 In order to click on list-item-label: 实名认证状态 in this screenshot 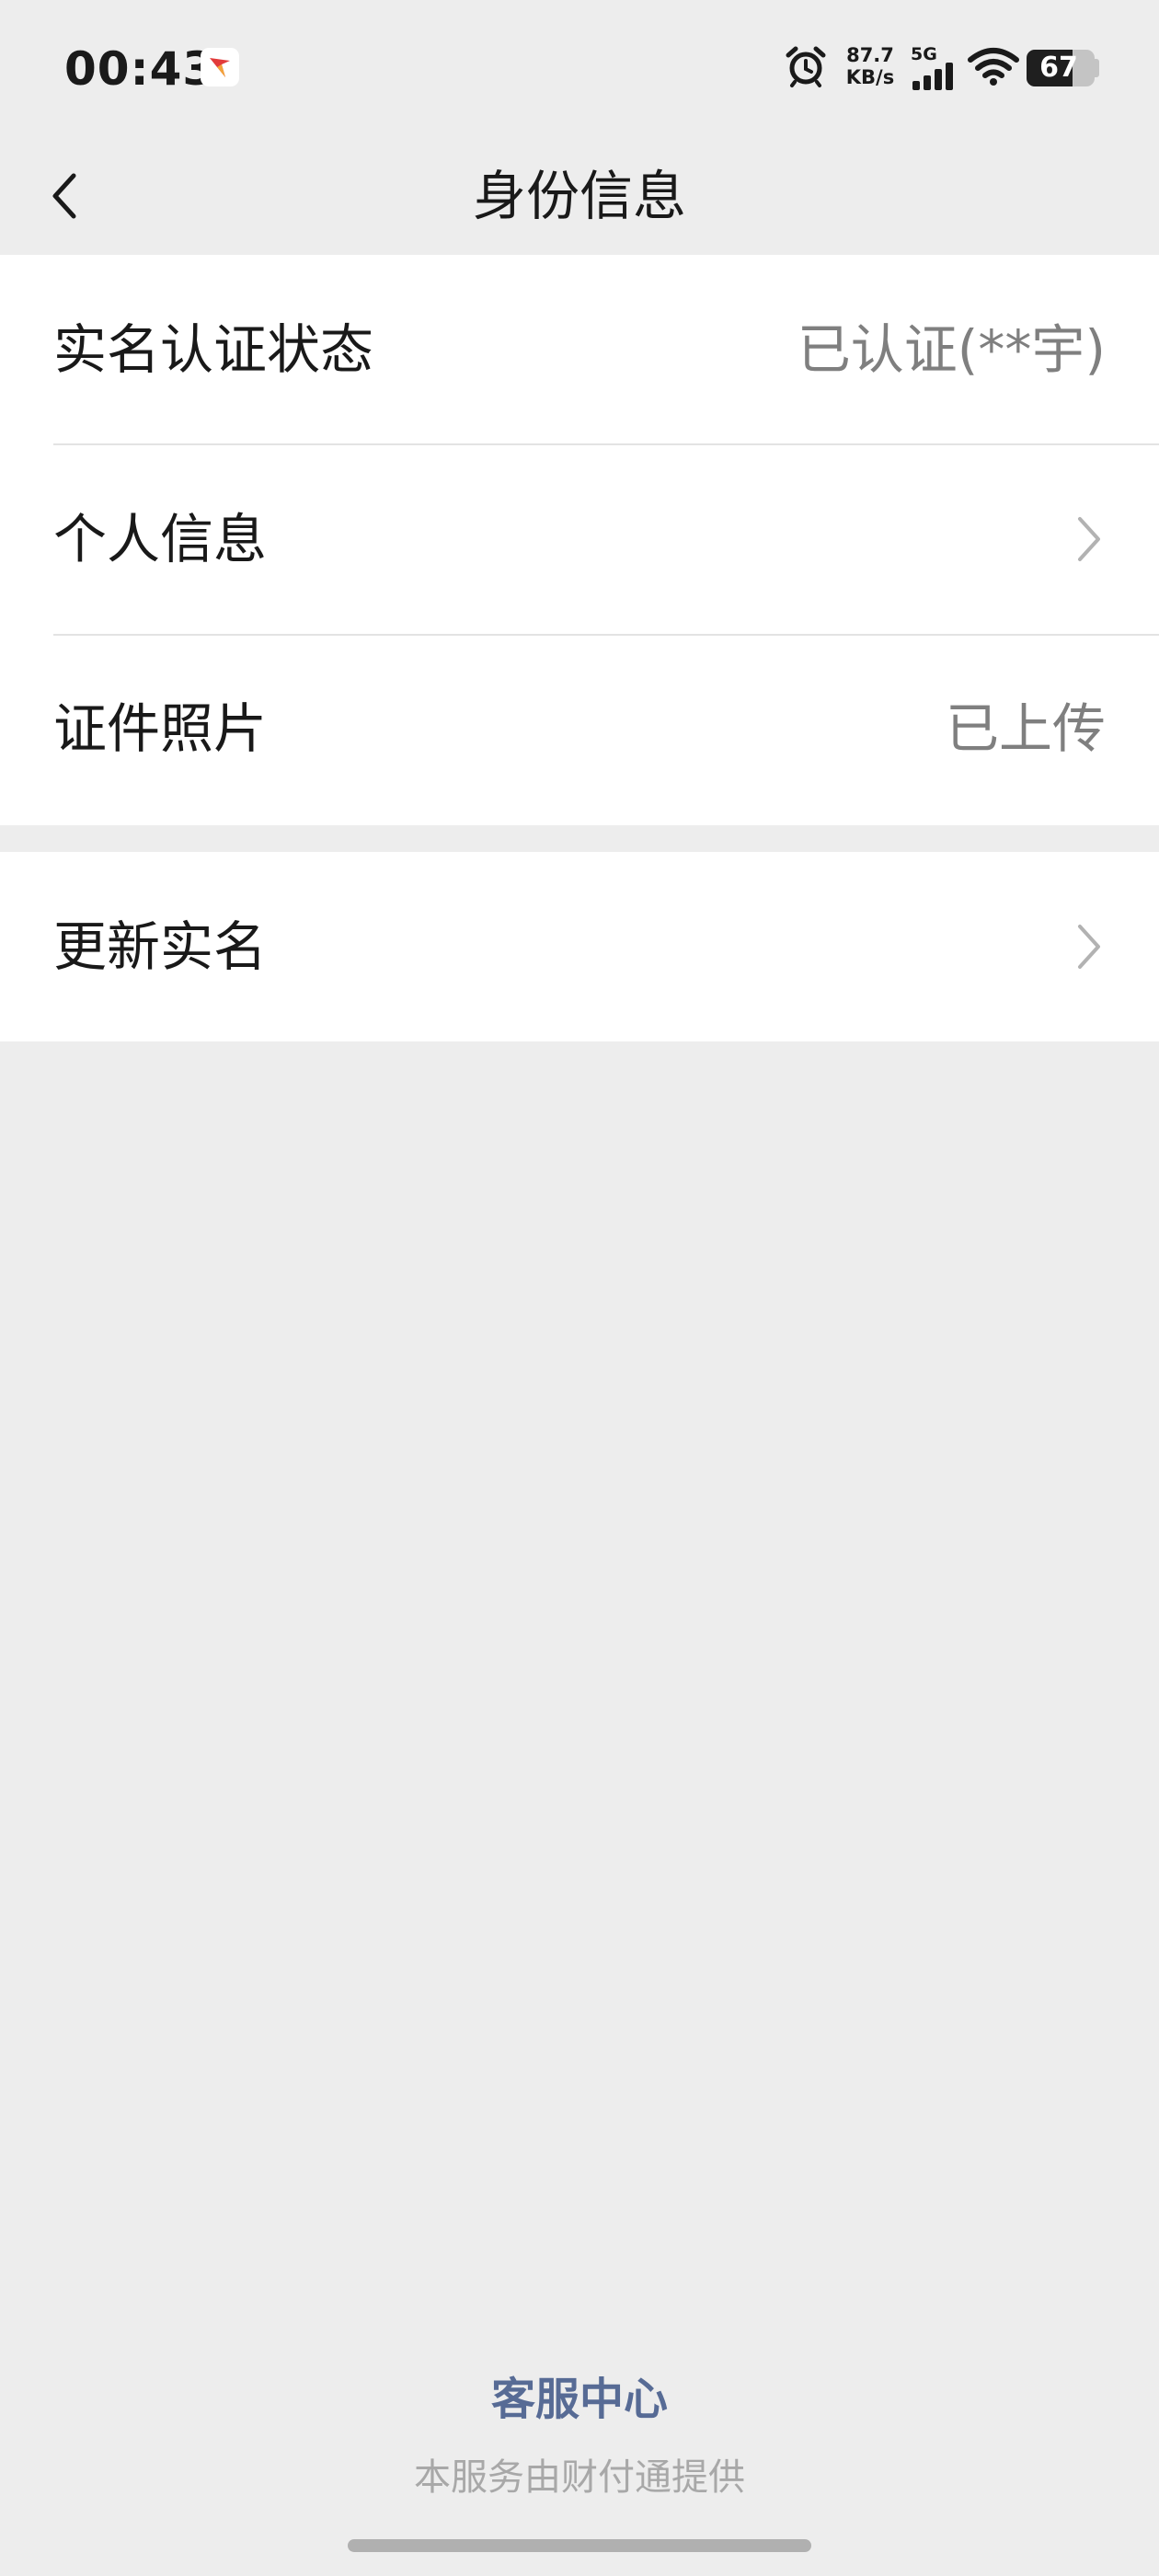, I will do `click(213, 349)`.